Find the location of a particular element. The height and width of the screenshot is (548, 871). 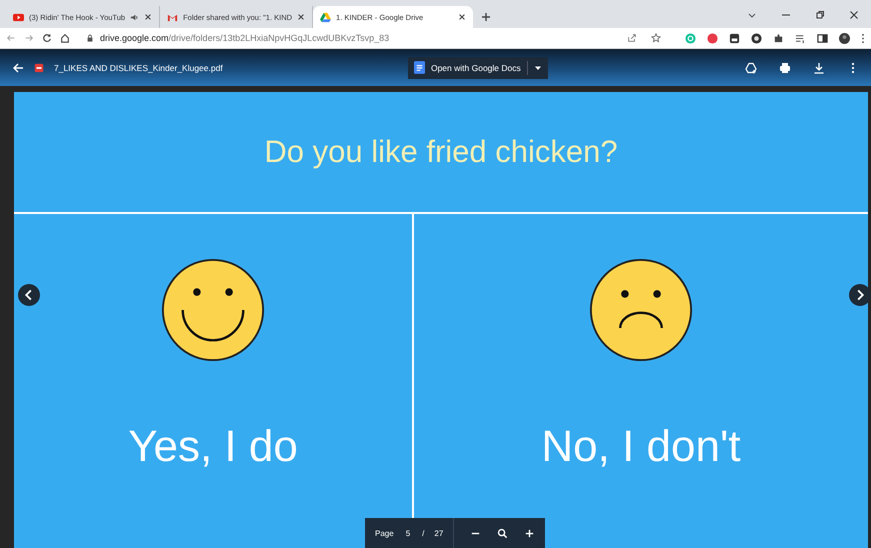

avatar-icon is located at coordinates (844, 38).